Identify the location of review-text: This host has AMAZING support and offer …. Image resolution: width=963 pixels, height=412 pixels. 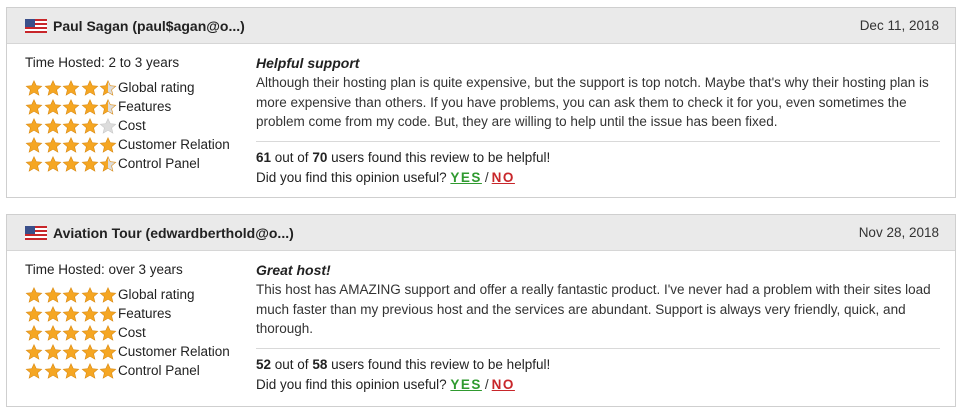
(593, 309).